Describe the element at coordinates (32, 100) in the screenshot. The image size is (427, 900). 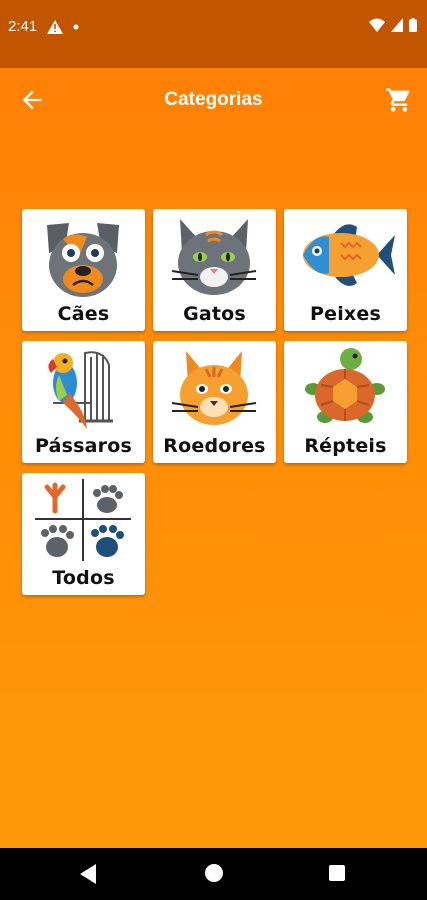
I see `back-arrow-icon` at that location.